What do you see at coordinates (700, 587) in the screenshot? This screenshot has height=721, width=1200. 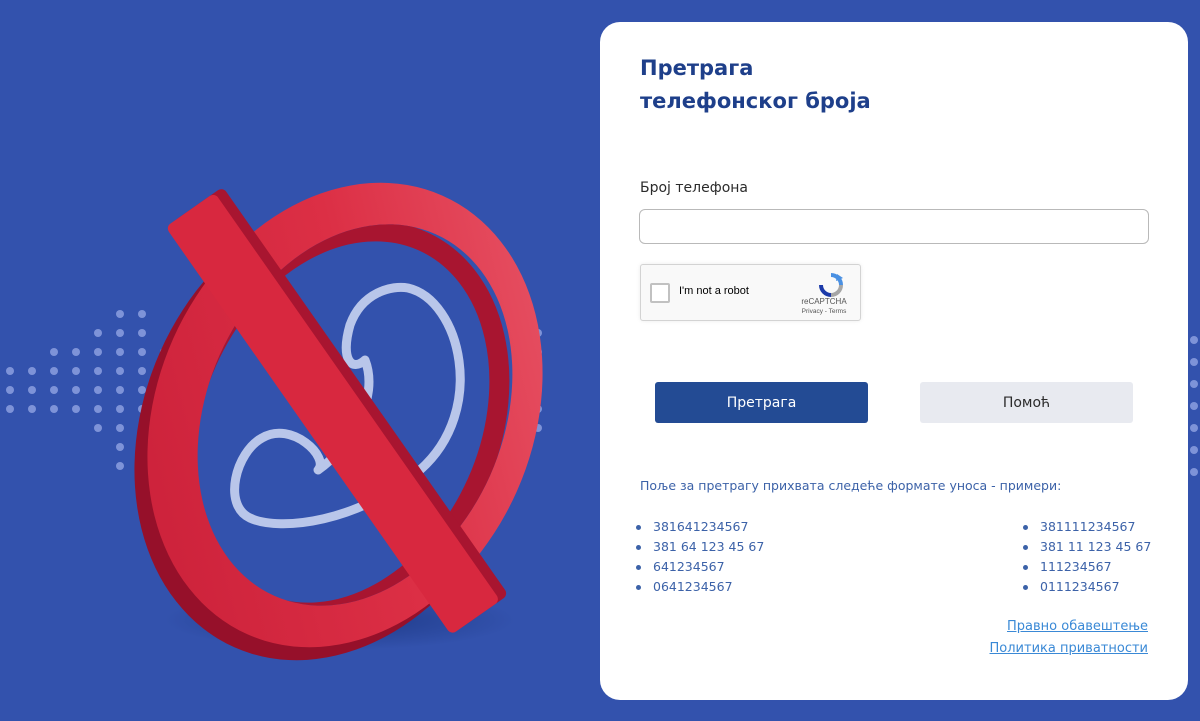 I see `list-item: 0641234567` at bounding box center [700, 587].